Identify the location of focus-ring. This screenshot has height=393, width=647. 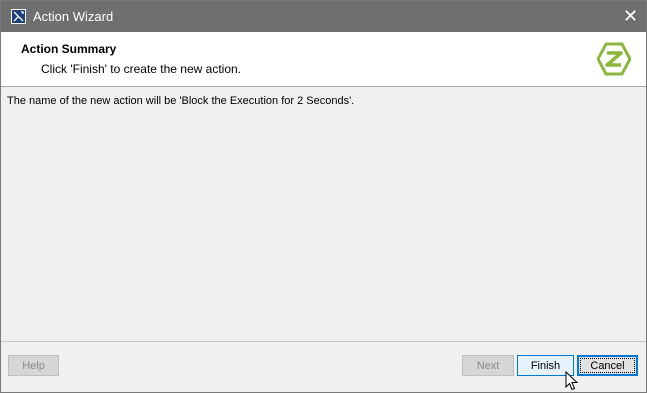
(607, 365).